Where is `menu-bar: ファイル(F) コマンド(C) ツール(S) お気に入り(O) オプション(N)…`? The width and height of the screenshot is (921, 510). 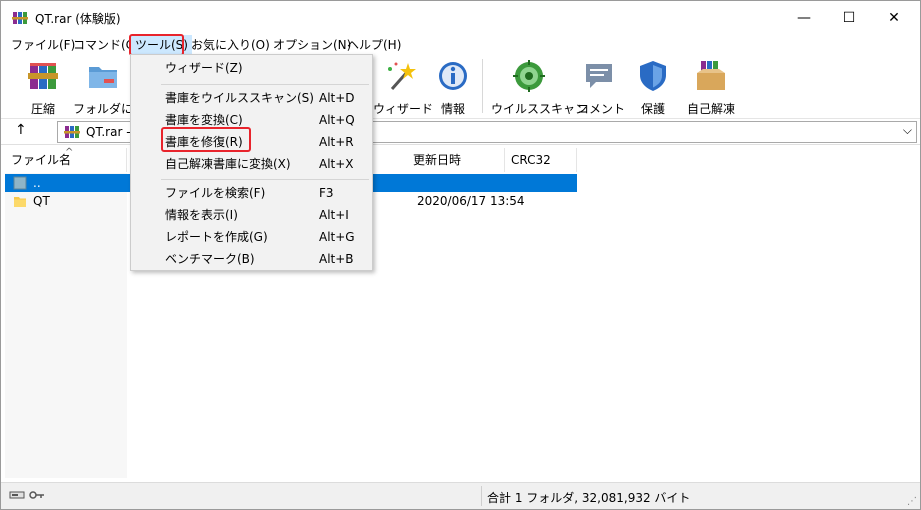
menu-bar: ファイル(F) コマンド(C) ツール(S) お気に入り(O) オプション(N)… is located at coordinates (460, 45).